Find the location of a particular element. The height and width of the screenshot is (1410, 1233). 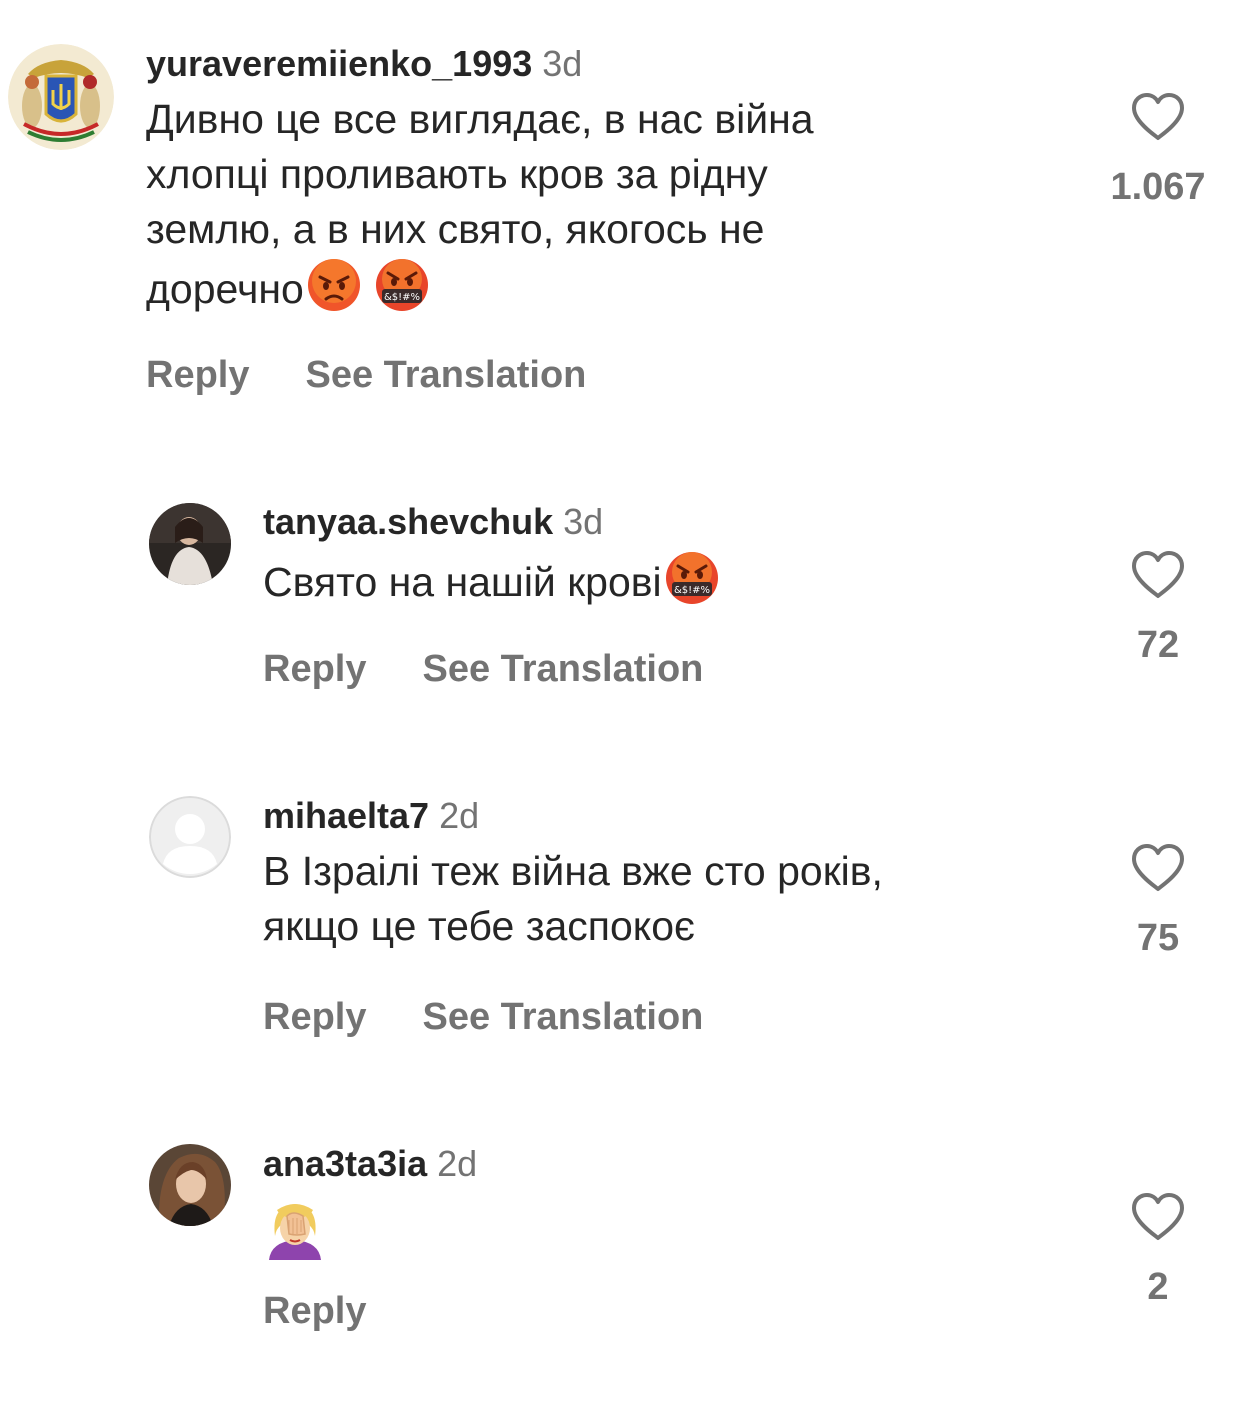

comment-text is located at coordinates (370, 1235).